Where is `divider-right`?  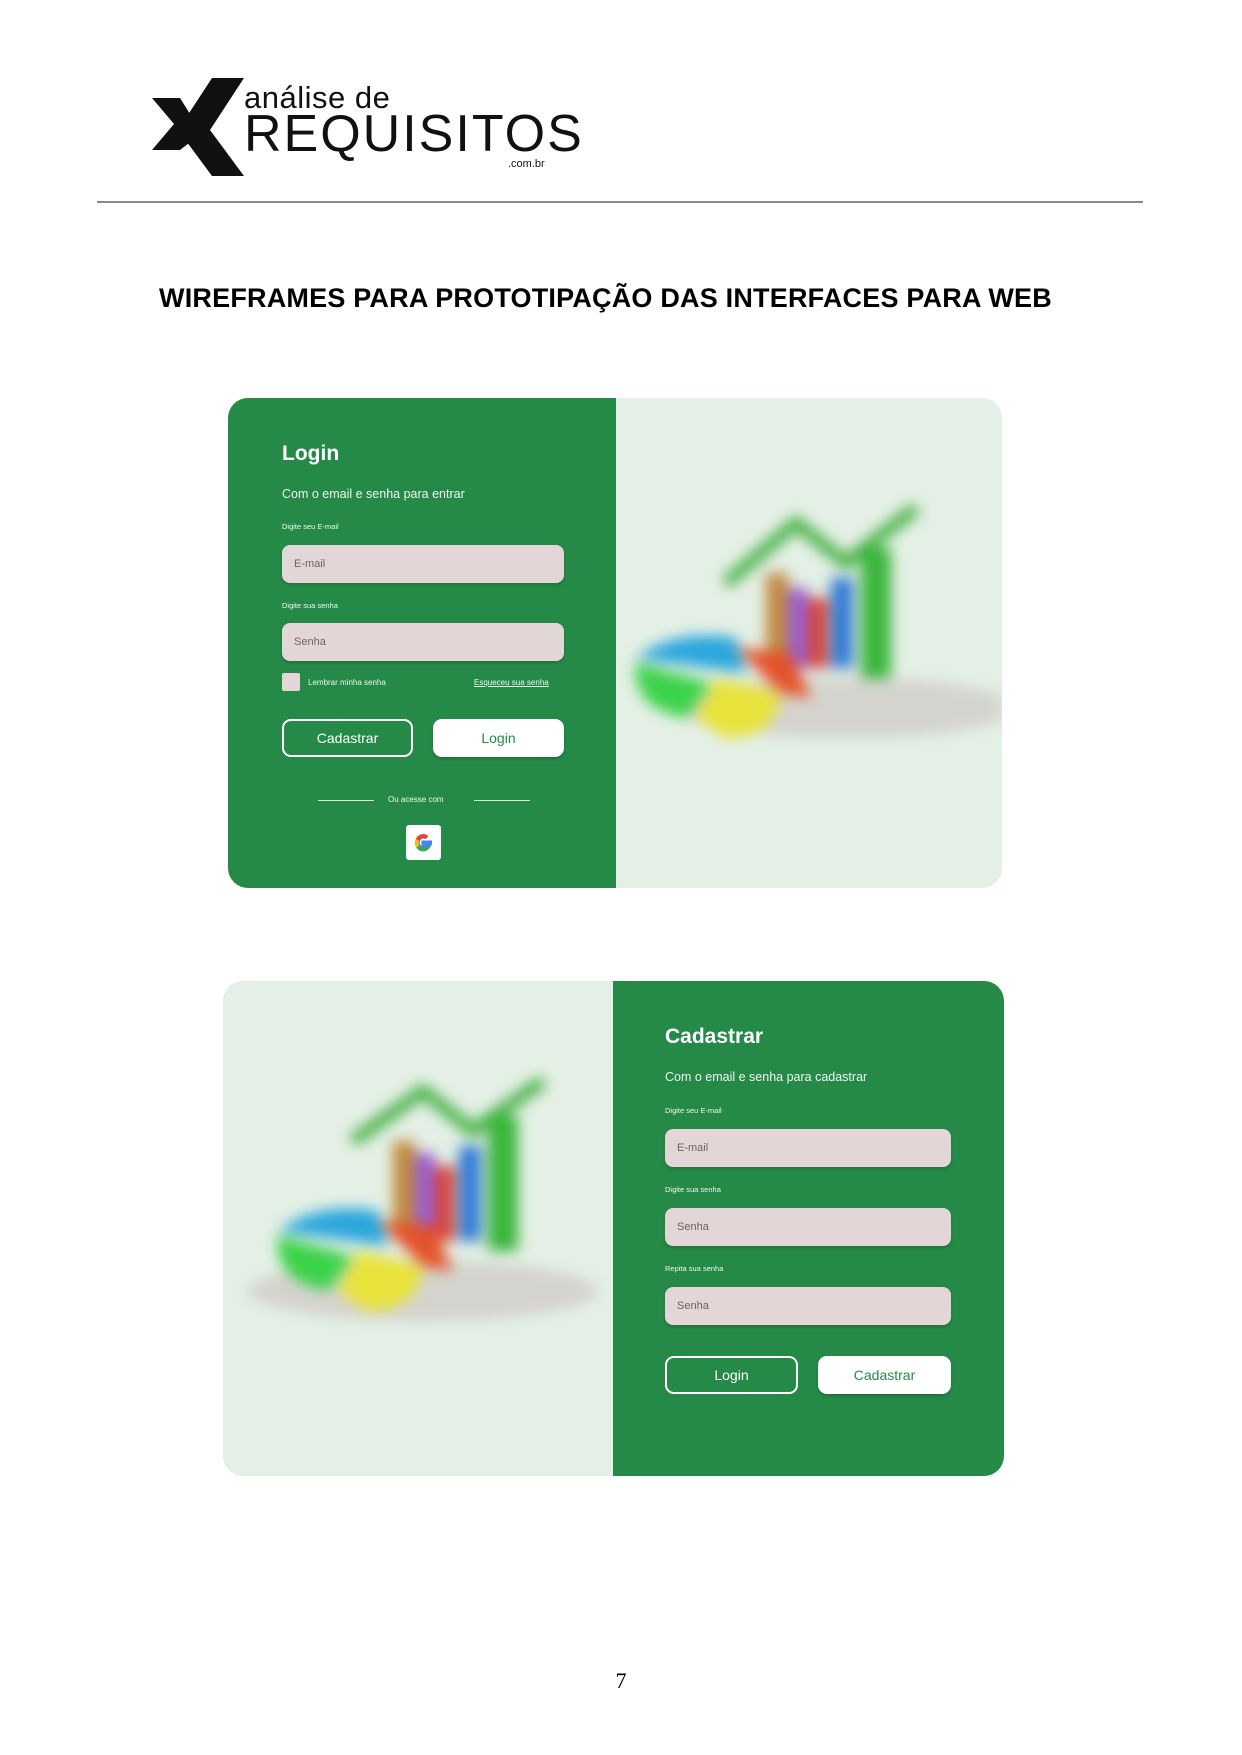
divider-right is located at coordinates (502, 800).